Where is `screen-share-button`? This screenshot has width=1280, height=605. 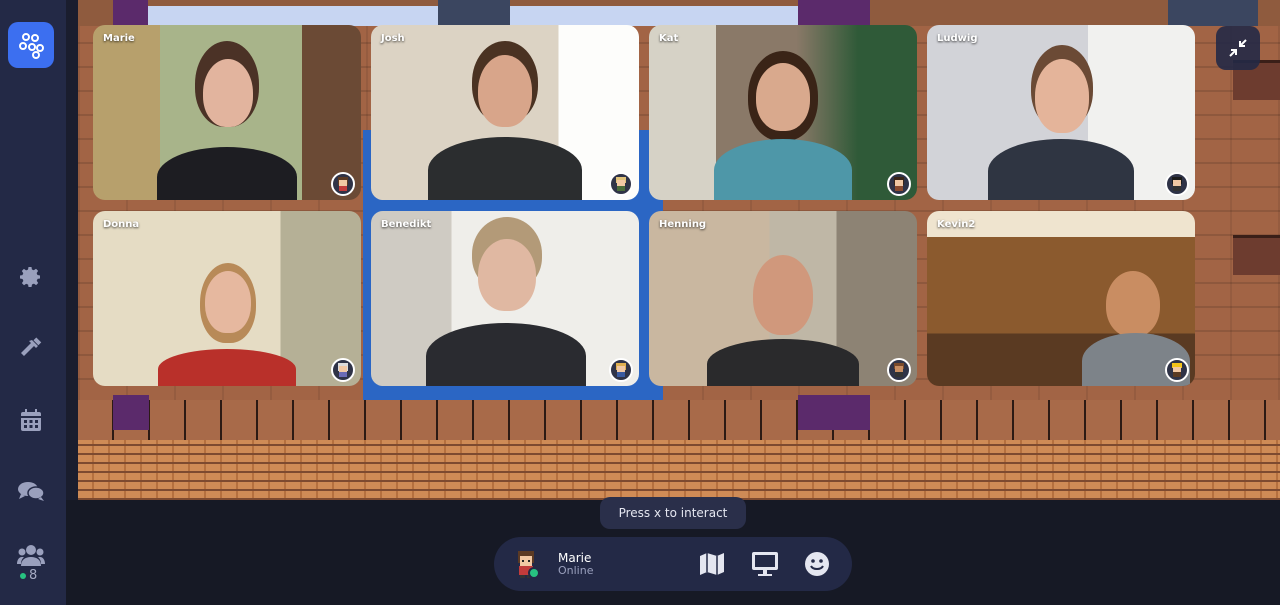
screen-share-button is located at coordinates (765, 564).